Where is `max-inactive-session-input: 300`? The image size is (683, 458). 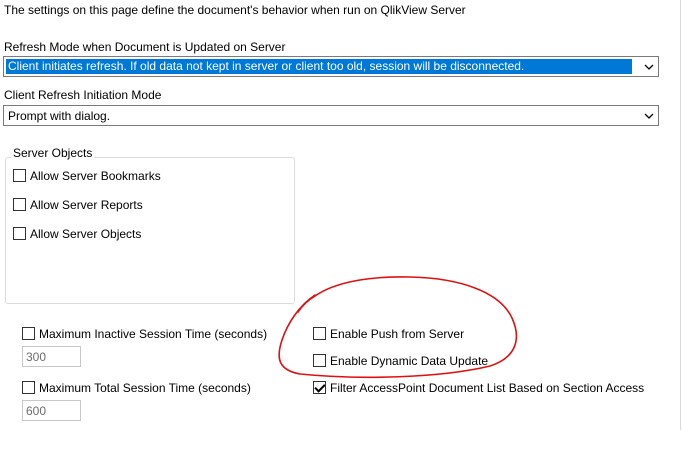 max-inactive-session-input: 300 is located at coordinates (51, 356).